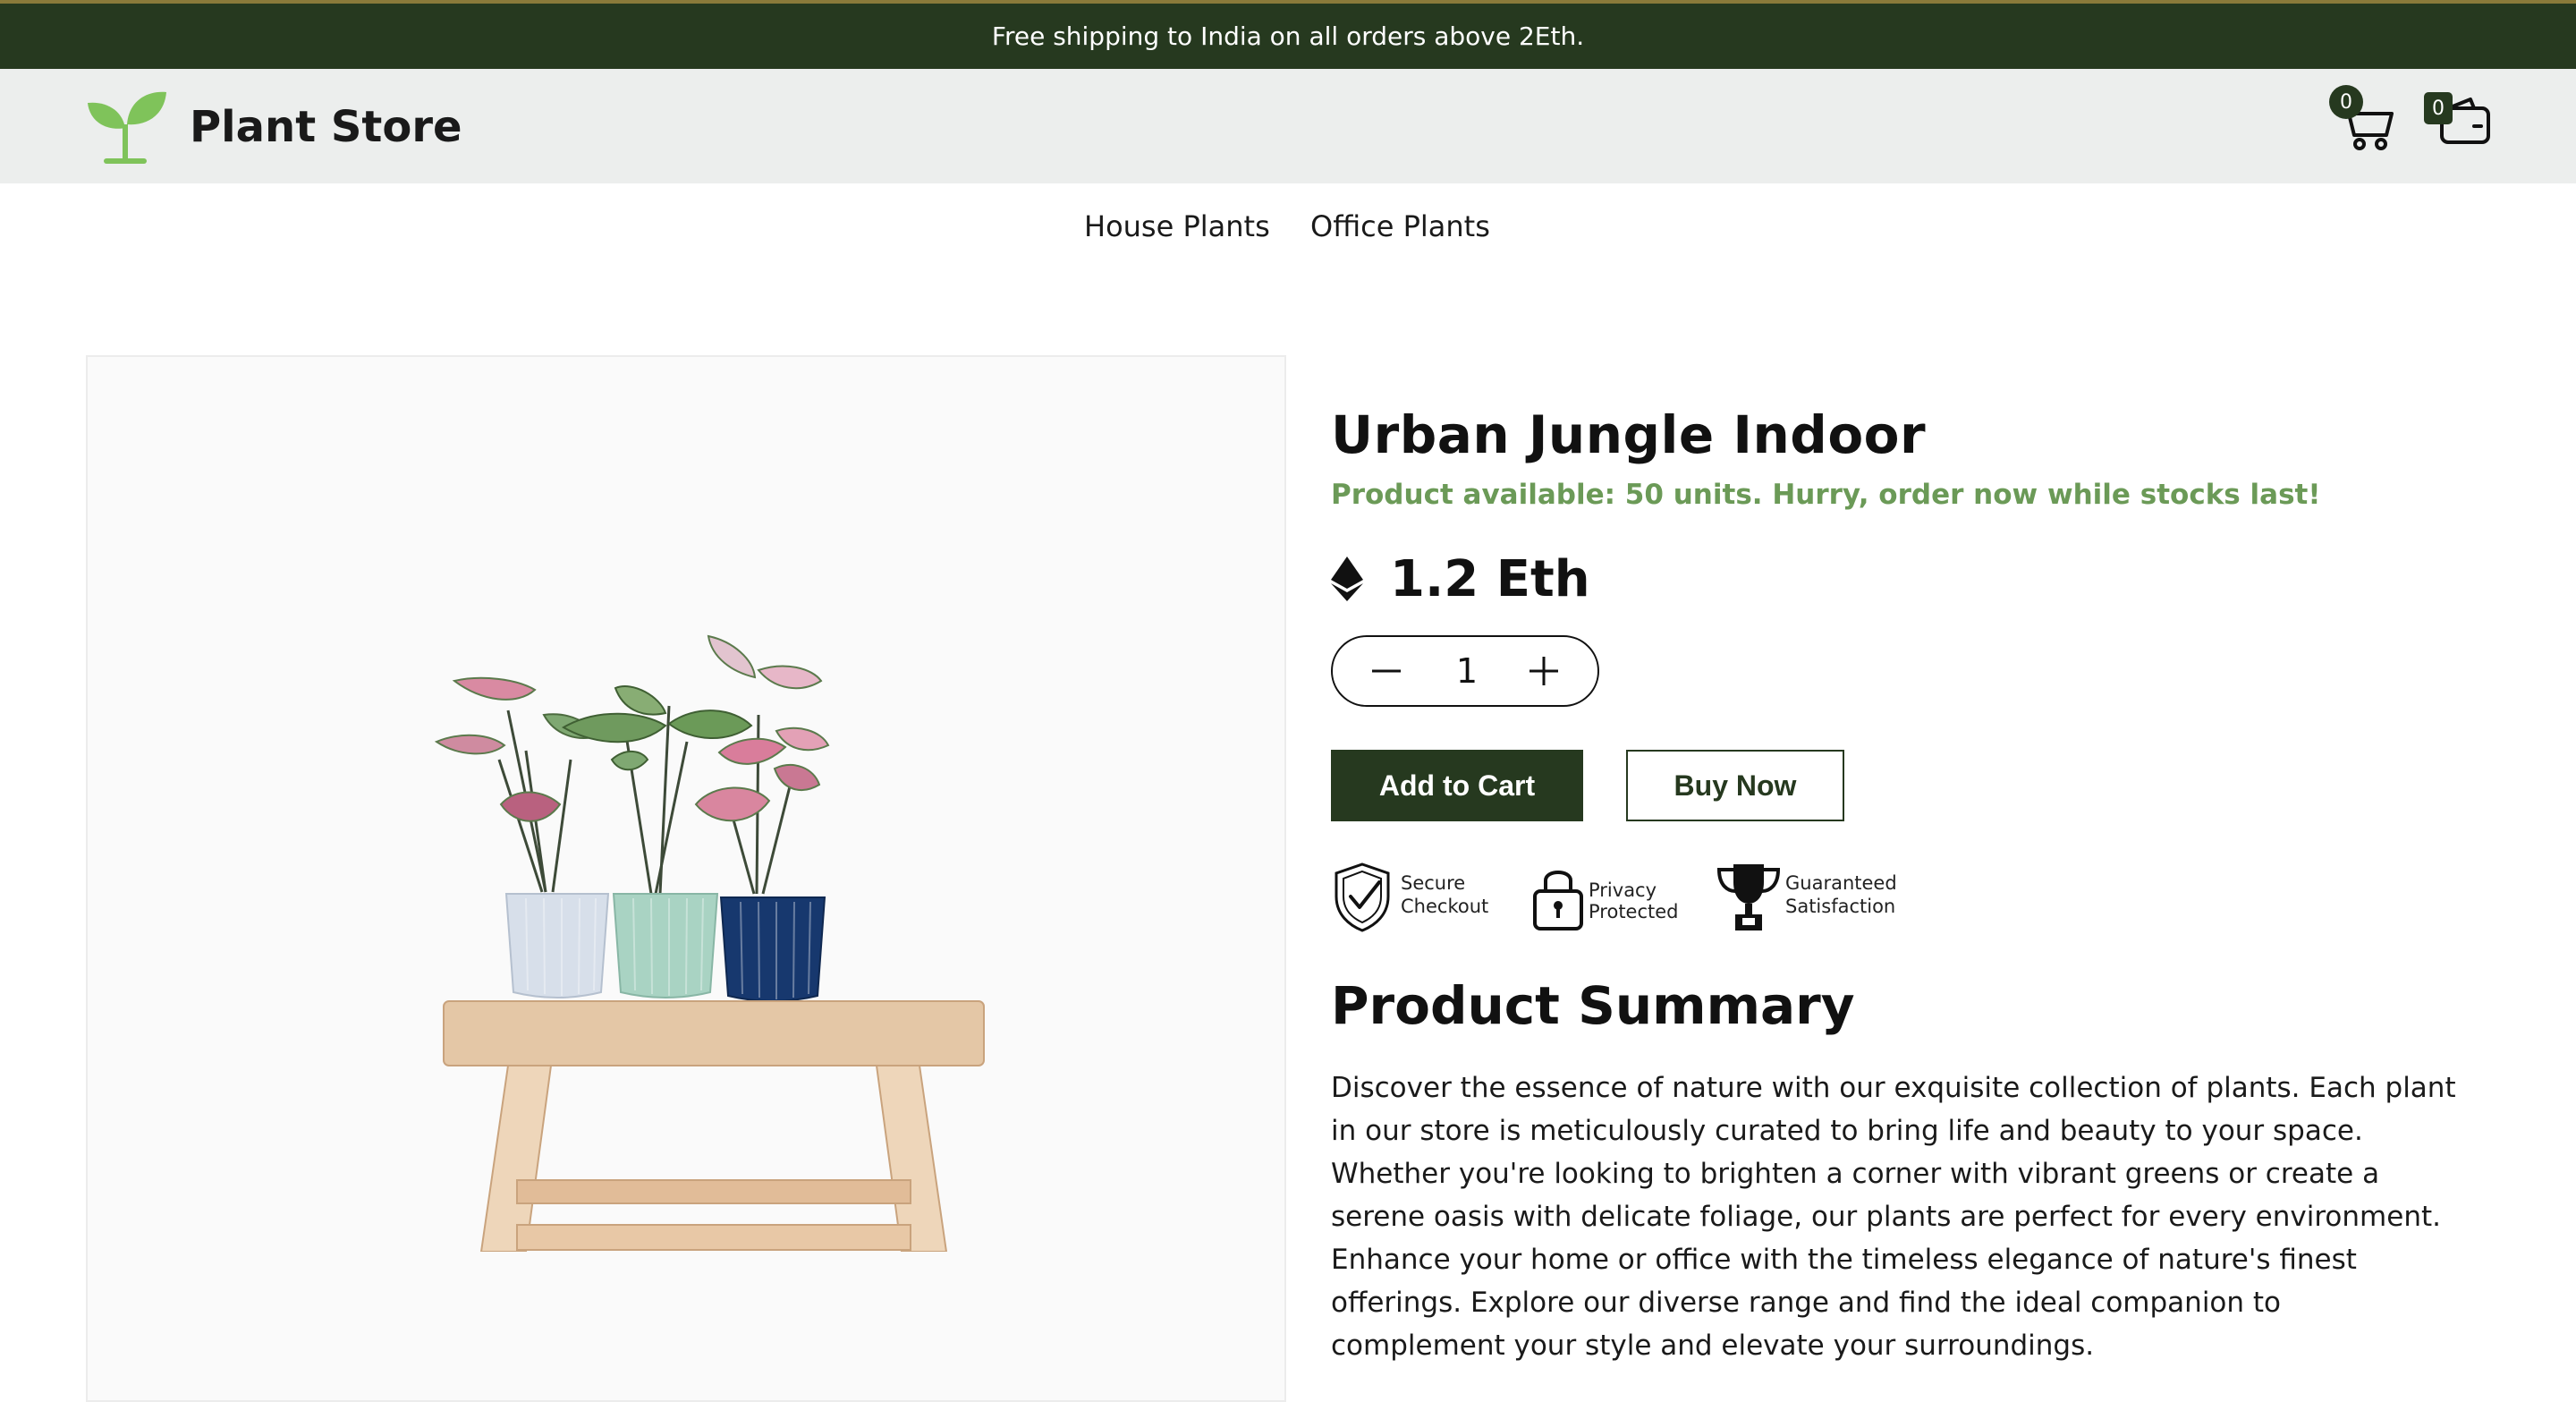 Image resolution: width=2576 pixels, height=1402 pixels. Describe the element at coordinates (1362, 897) in the screenshot. I see `shield-check-icon` at that location.